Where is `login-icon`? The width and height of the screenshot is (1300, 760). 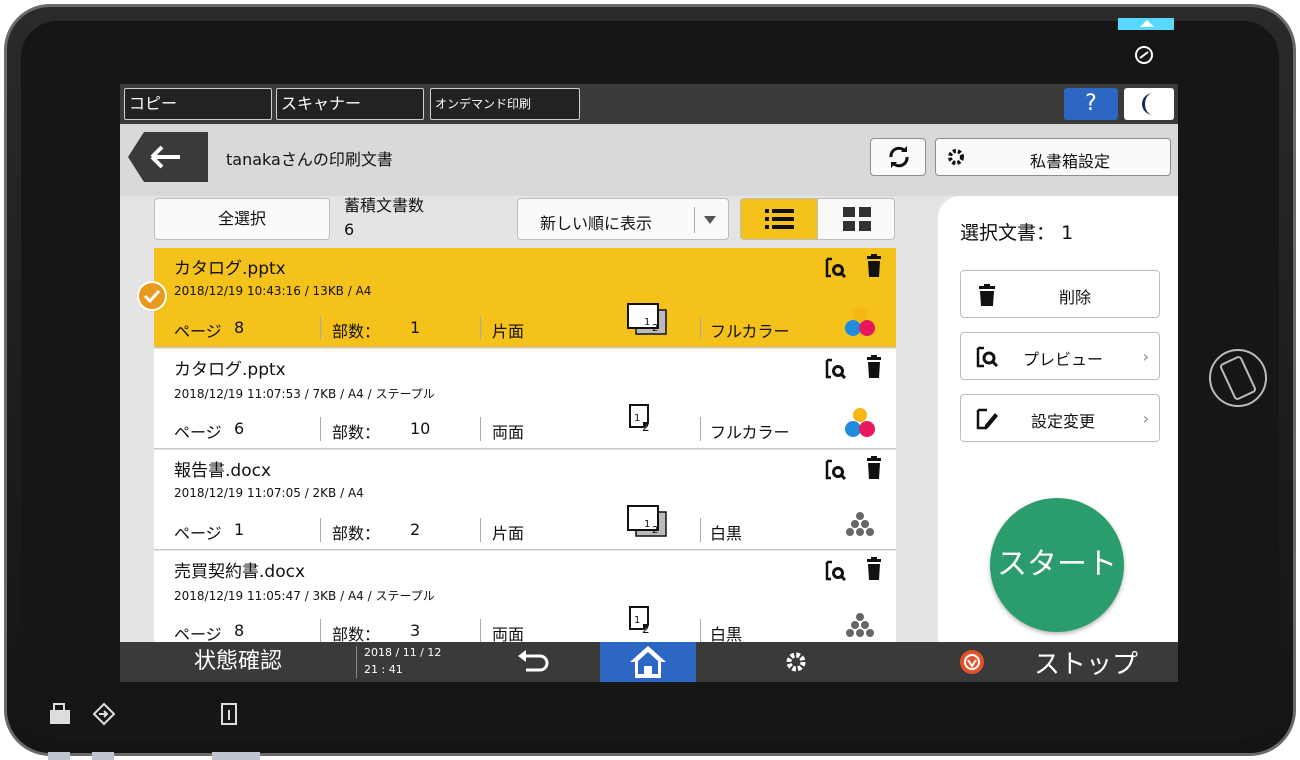 login-icon is located at coordinates (104, 714).